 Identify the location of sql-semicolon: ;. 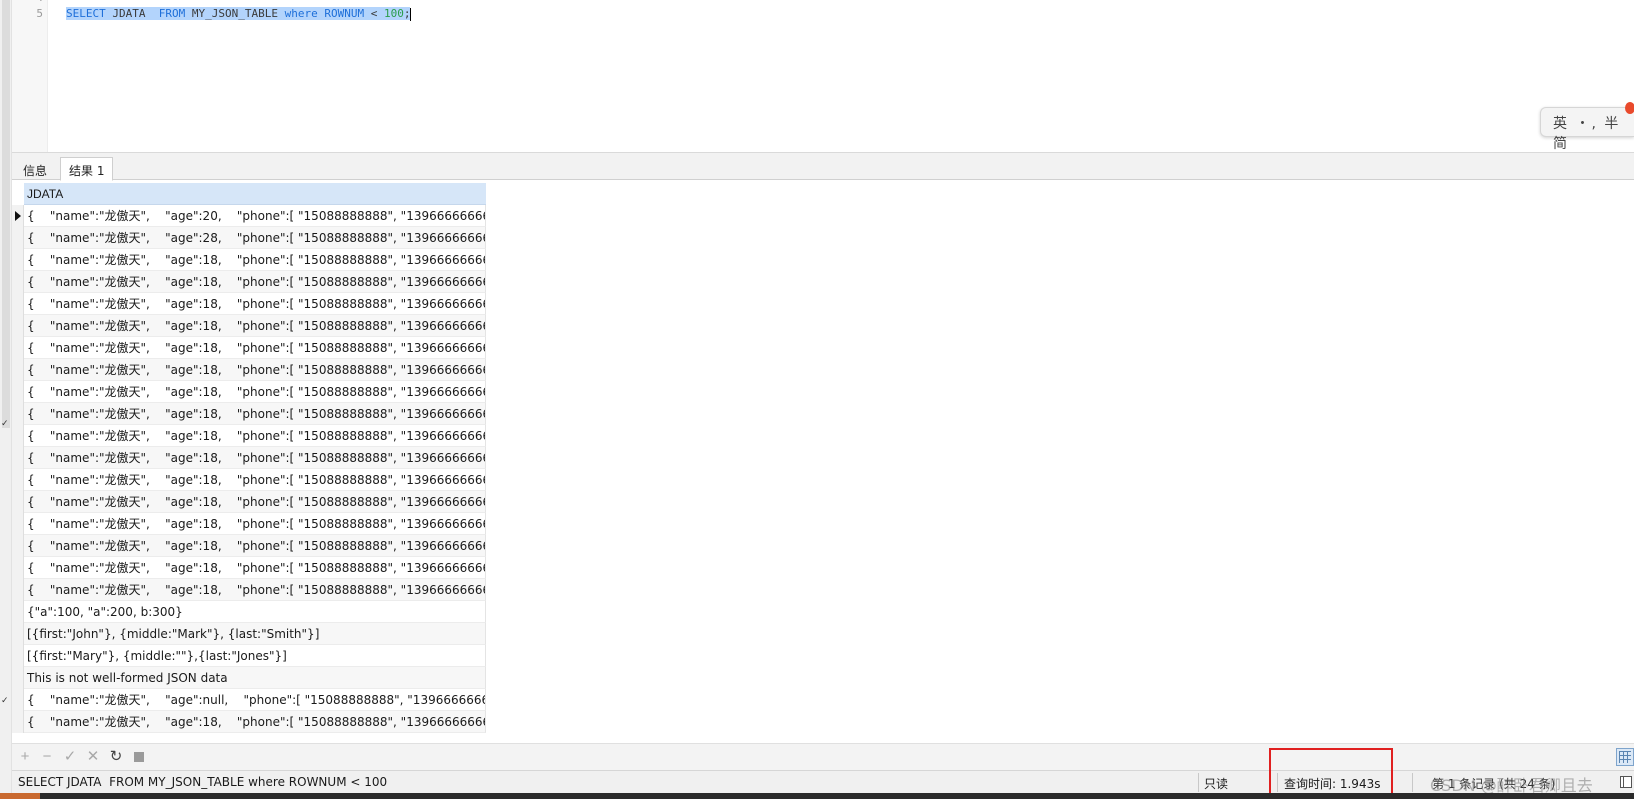
(407, 13).